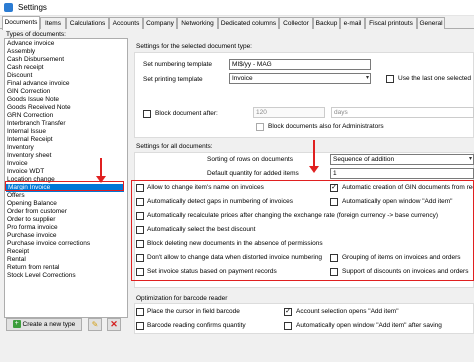 The width and height of the screenshot is (474, 362). I want to click on create-new-type-button: + Create a new type, so click(44, 324).